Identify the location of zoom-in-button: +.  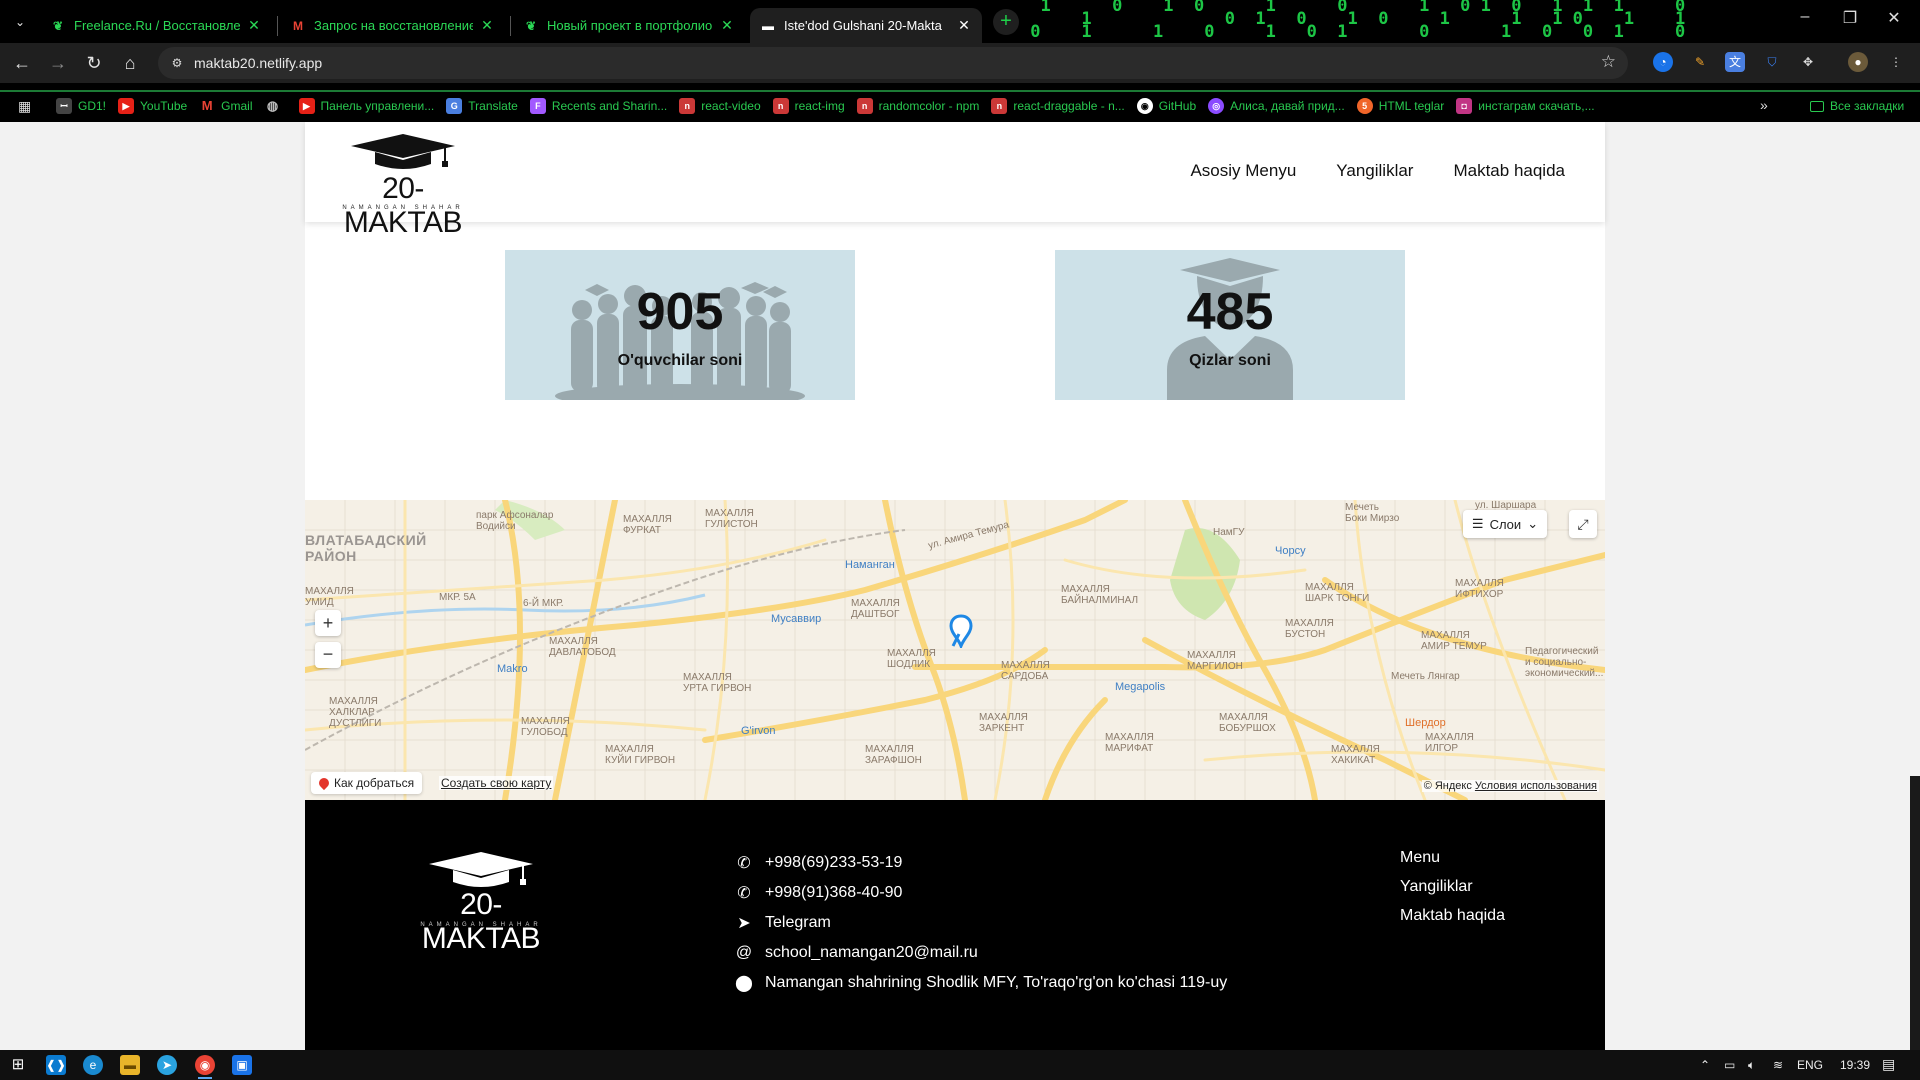
(328, 623).